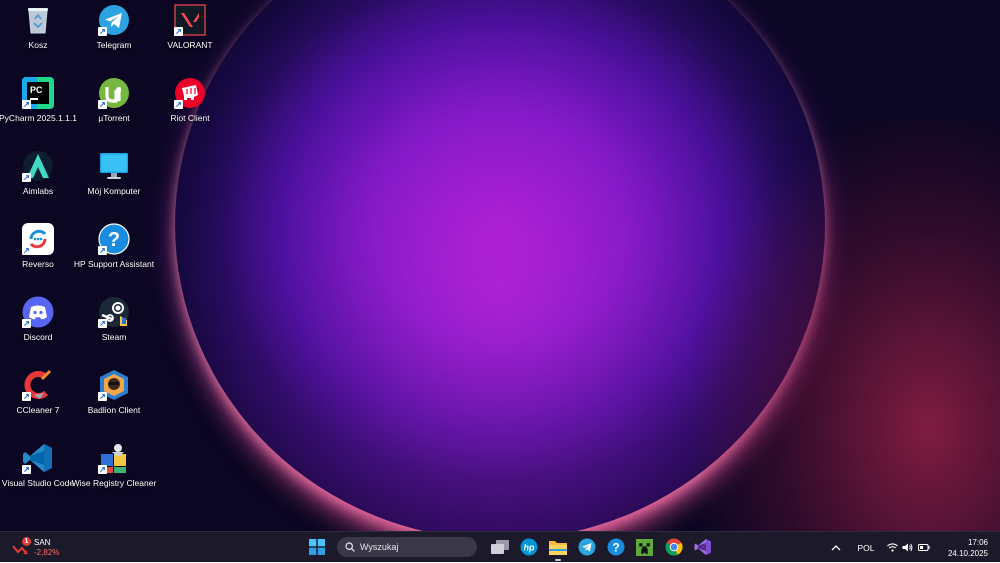 The height and width of the screenshot is (563, 1000). What do you see at coordinates (38, 264) in the screenshot?
I see `desktop-icon-label: Reverso` at bounding box center [38, 264].